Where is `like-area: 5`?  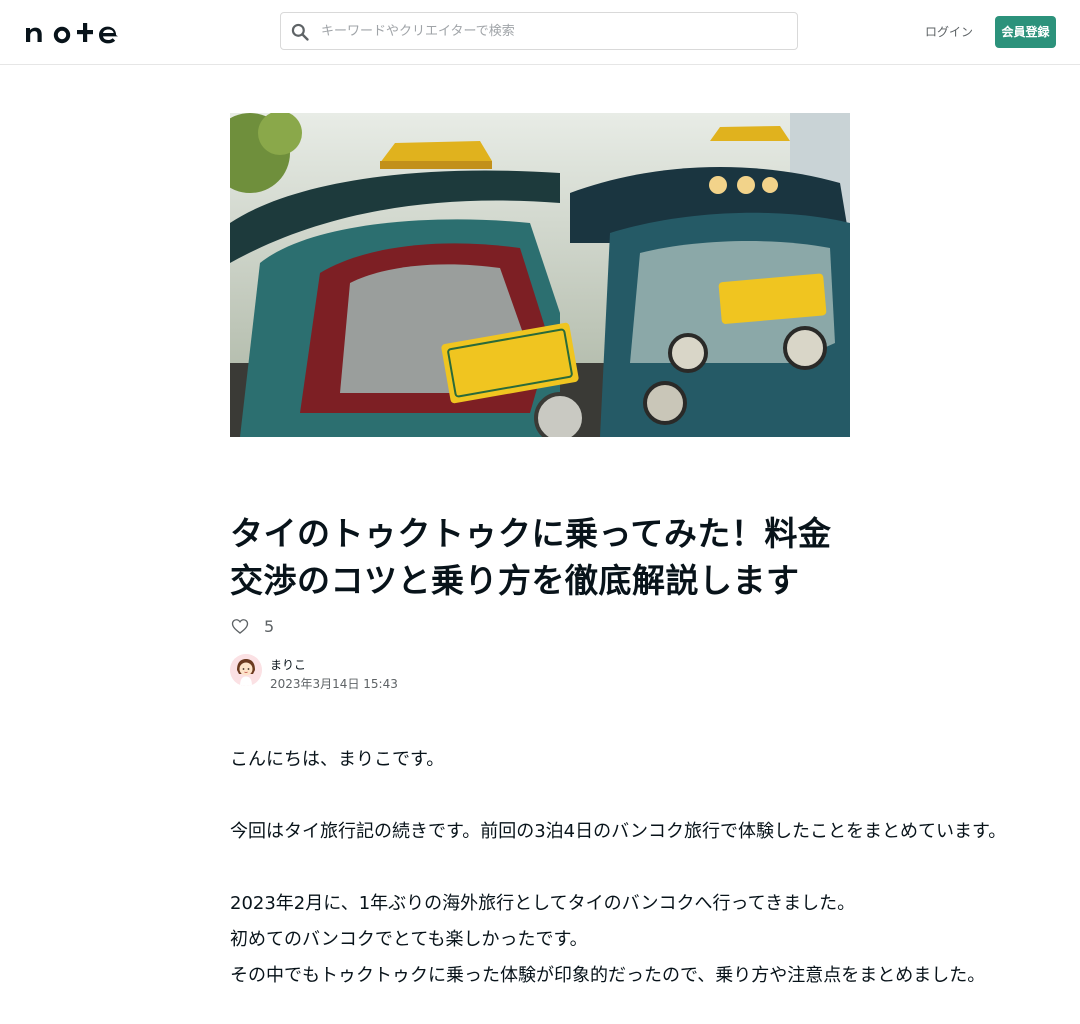
like-area: 5 is located at coordinates (252, 626).